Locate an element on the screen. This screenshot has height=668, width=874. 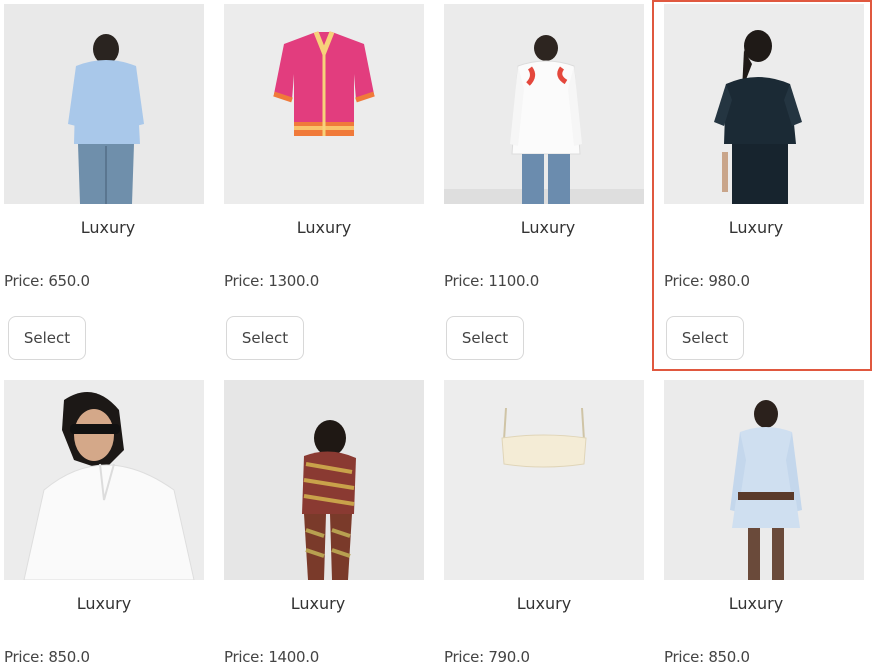
product-price: Price: 790.0 is located at coordinates (487, 657).